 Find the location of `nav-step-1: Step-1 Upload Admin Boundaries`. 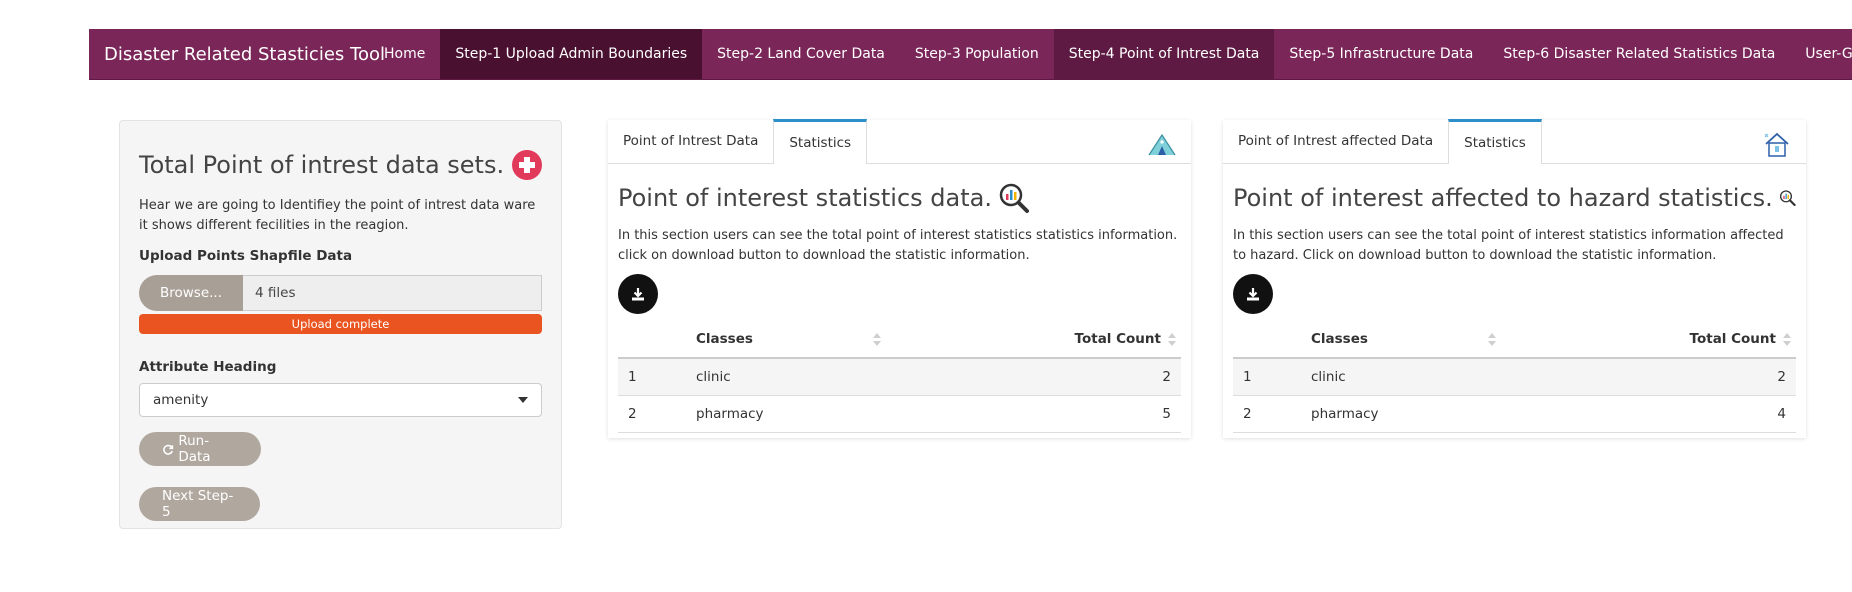

nav-step-1: Step-1 Upload Admin Boundaries is located at coordinates (571, 54).